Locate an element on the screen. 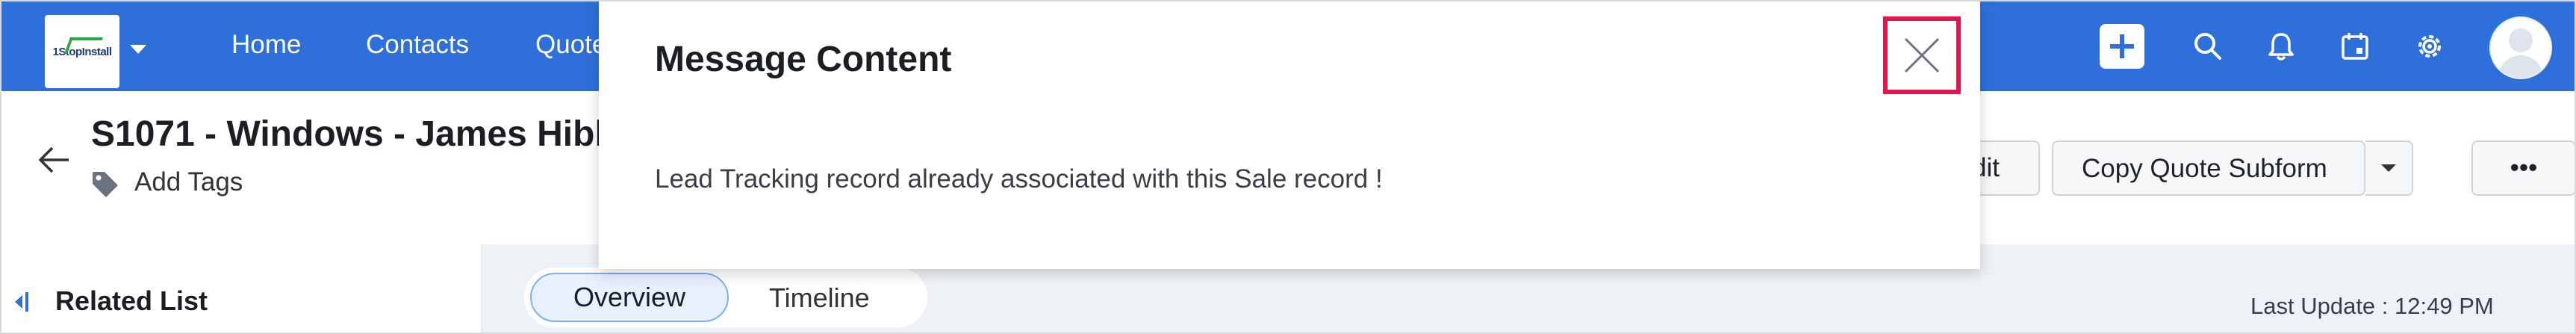  search-button is located at coordinates (2207, 46).